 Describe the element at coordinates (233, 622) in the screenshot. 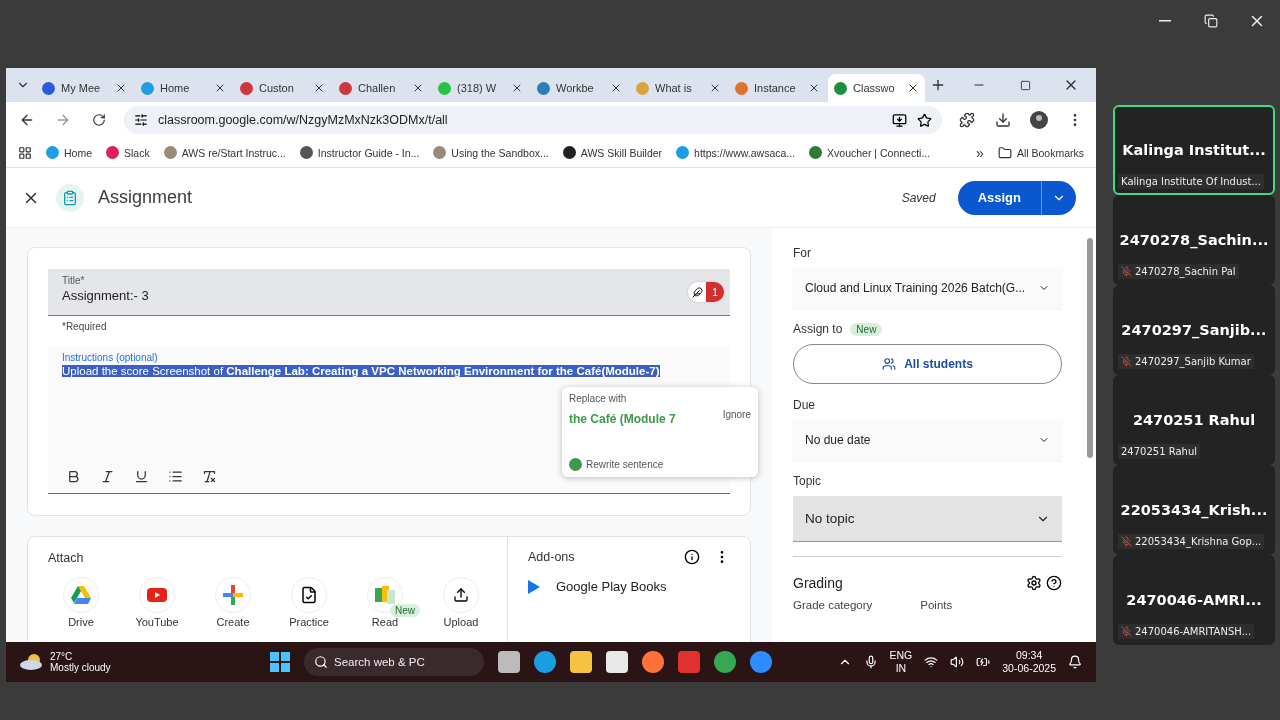

I see `attach-label: Create` at that location.